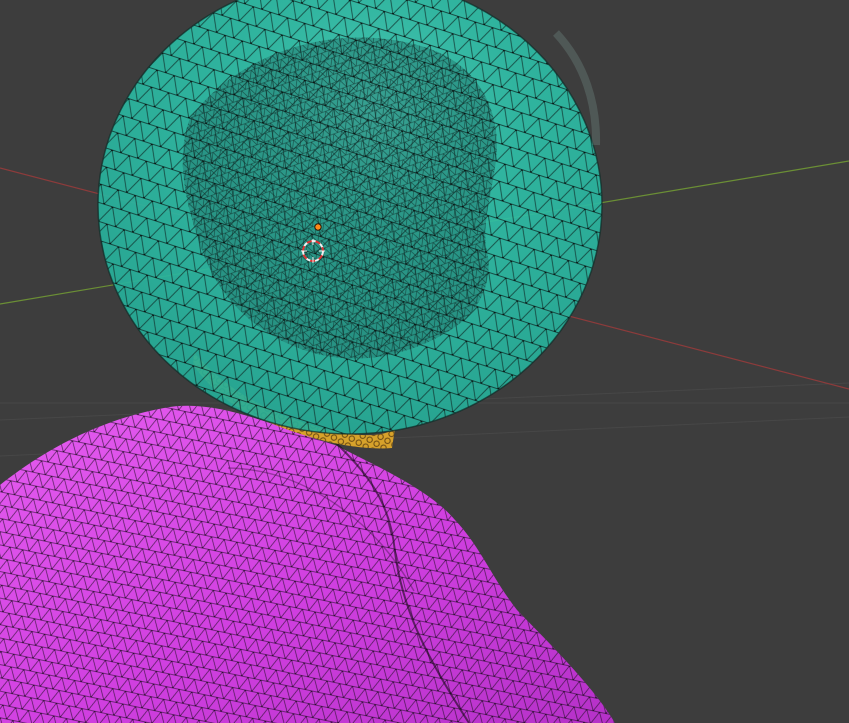 This screenshot has width=849, height=723. What do you see at coordinates (318, 227) in the screenshot?
I see `object-origin-icon` at bounding box center [318, 227].